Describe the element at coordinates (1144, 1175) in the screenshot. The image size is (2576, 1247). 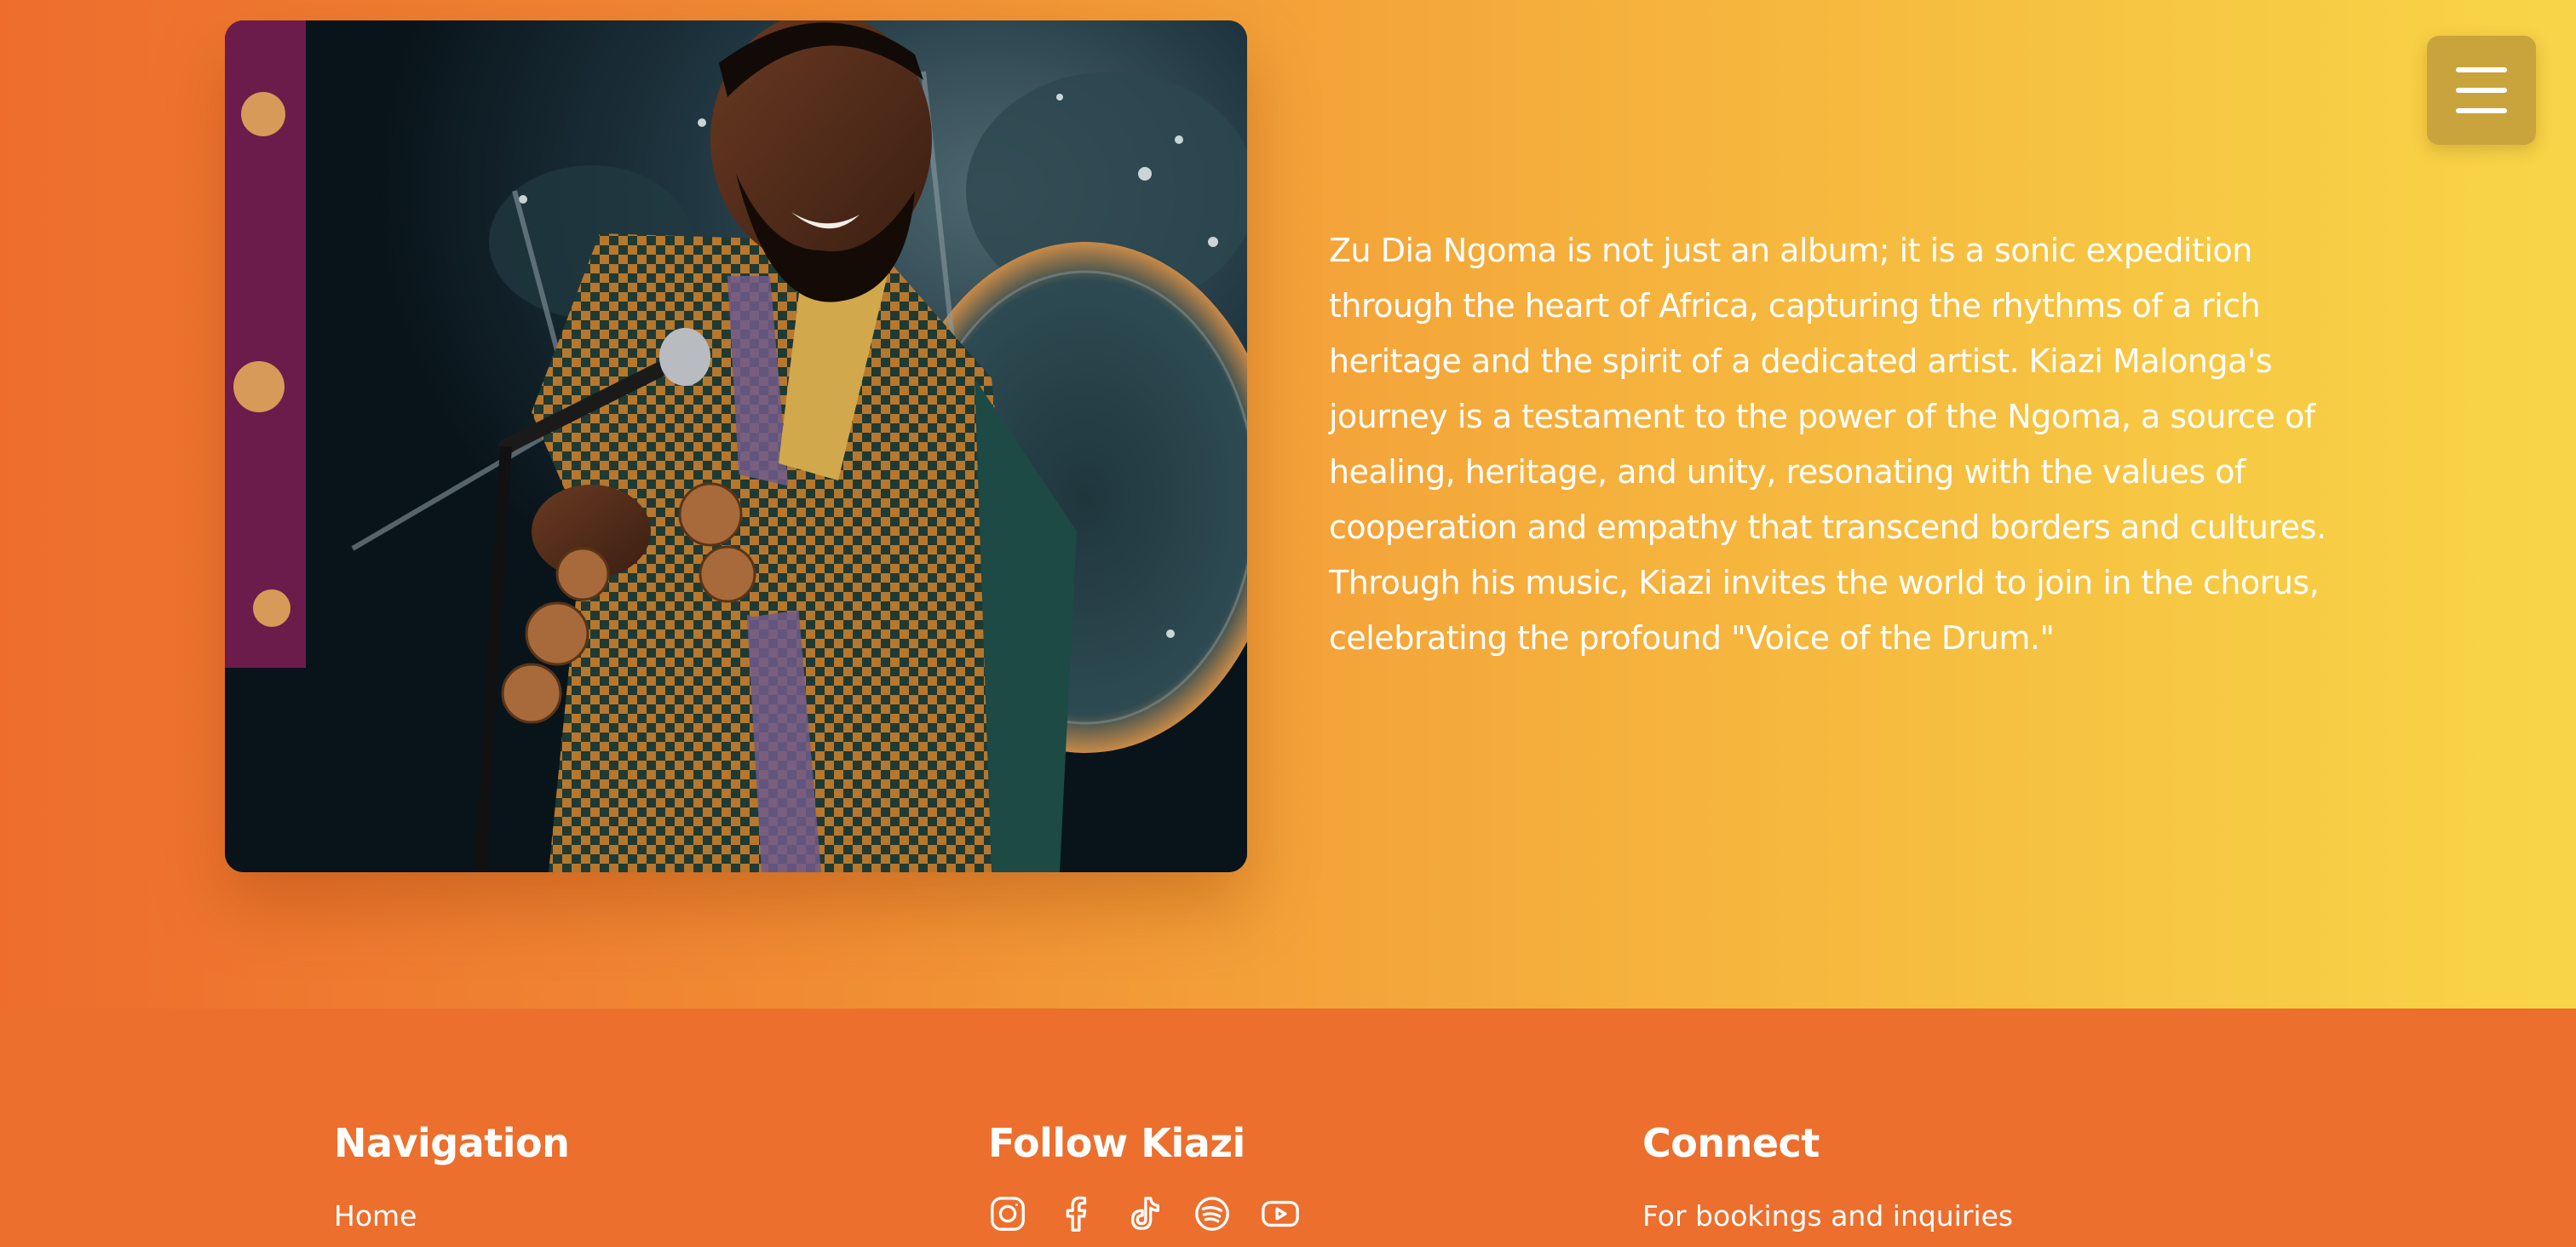
I see `footer-follow: Follow Kiazi` at that location.